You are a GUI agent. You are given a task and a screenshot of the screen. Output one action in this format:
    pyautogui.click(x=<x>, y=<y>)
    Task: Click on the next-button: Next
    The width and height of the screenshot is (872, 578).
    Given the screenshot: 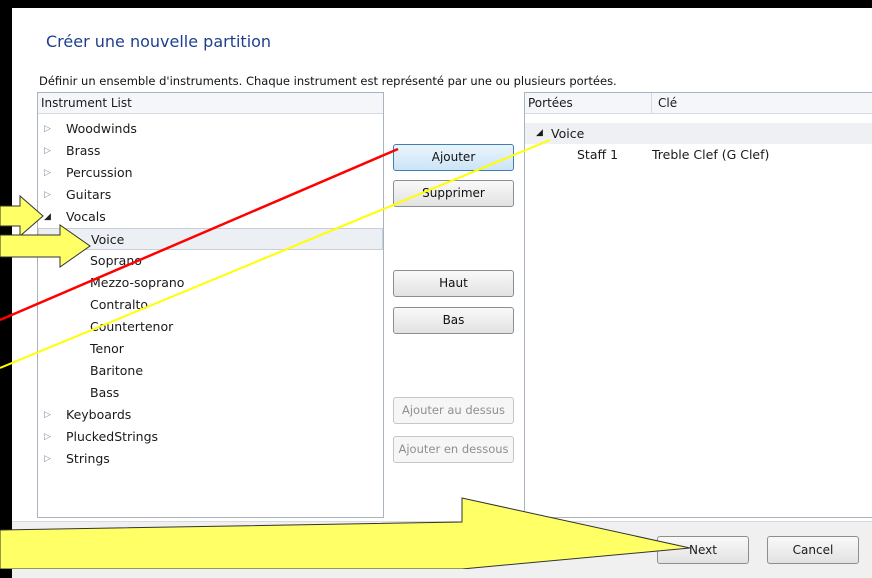 What is the action you would take?
    pyautogui.click(x=703, y=550)
    